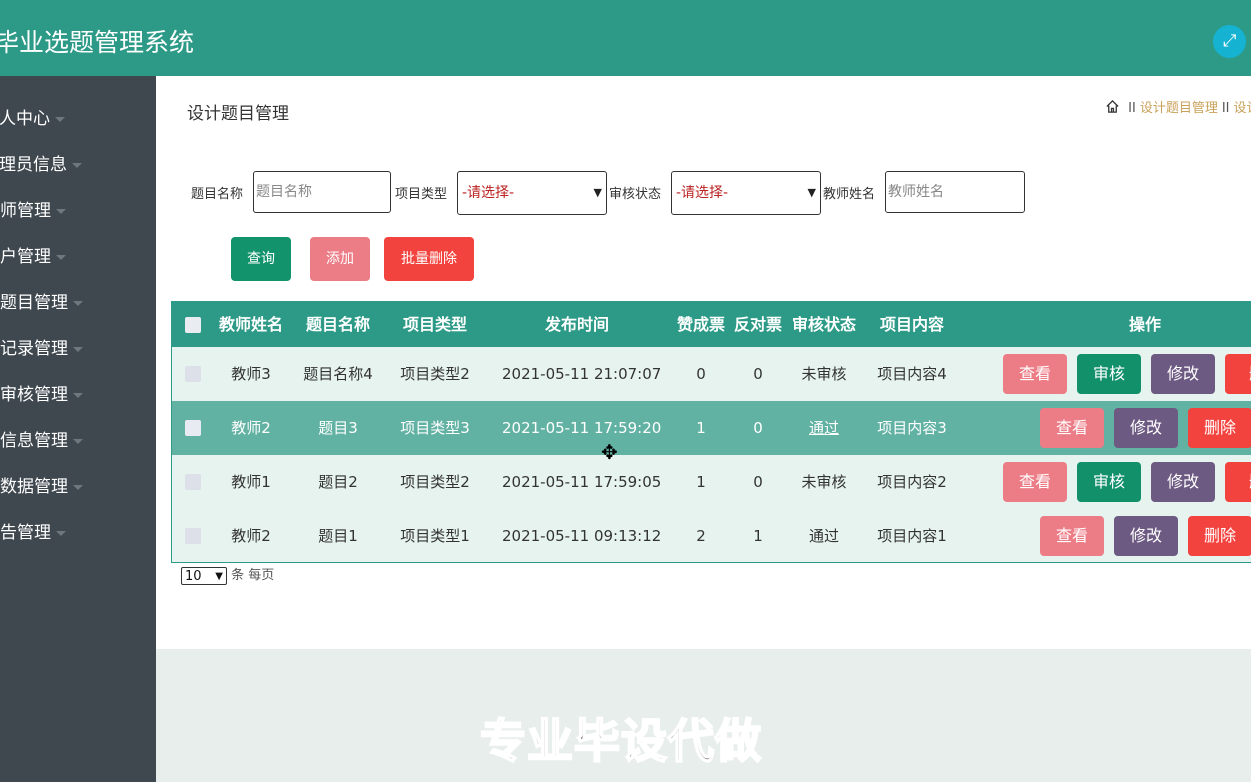 This screenshot has height=782, width=1251. I want to click on cell-time: 2021-05-11 17:59:20, so click(582, 428).